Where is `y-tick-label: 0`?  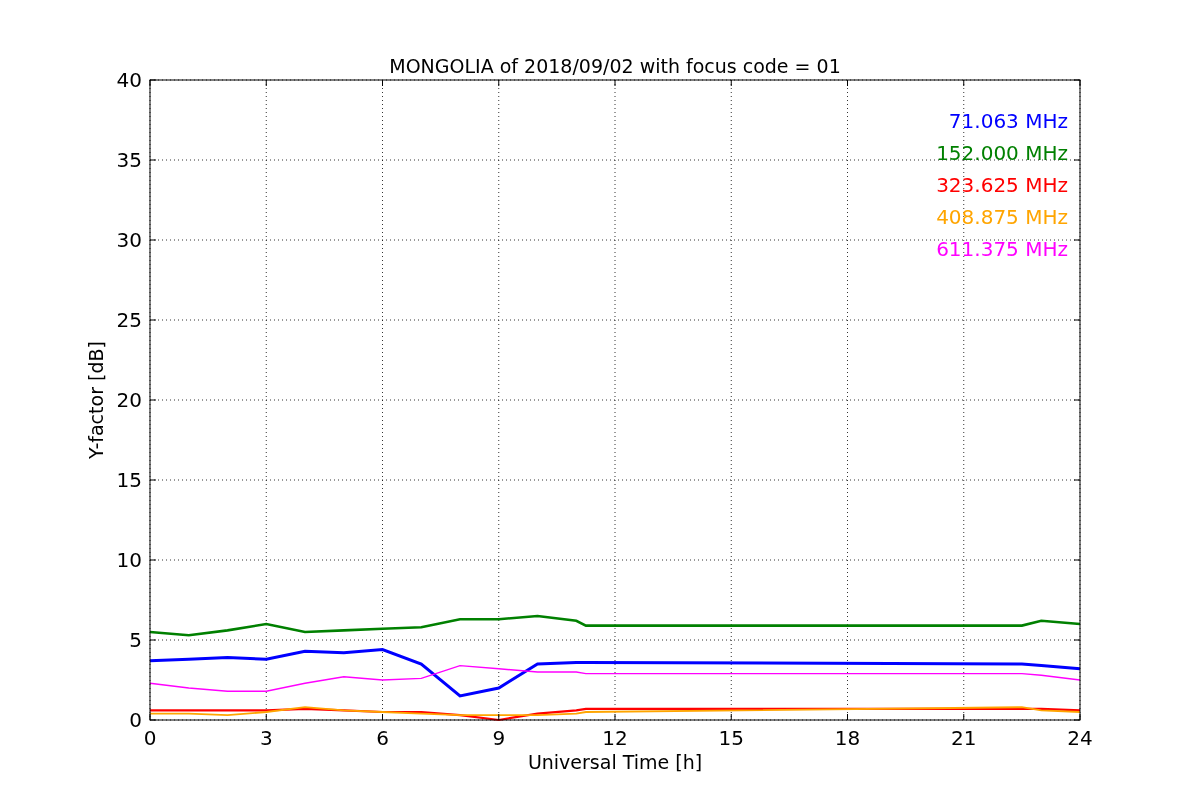
y-tick-label: 0 is located at coordinates (135, 720).